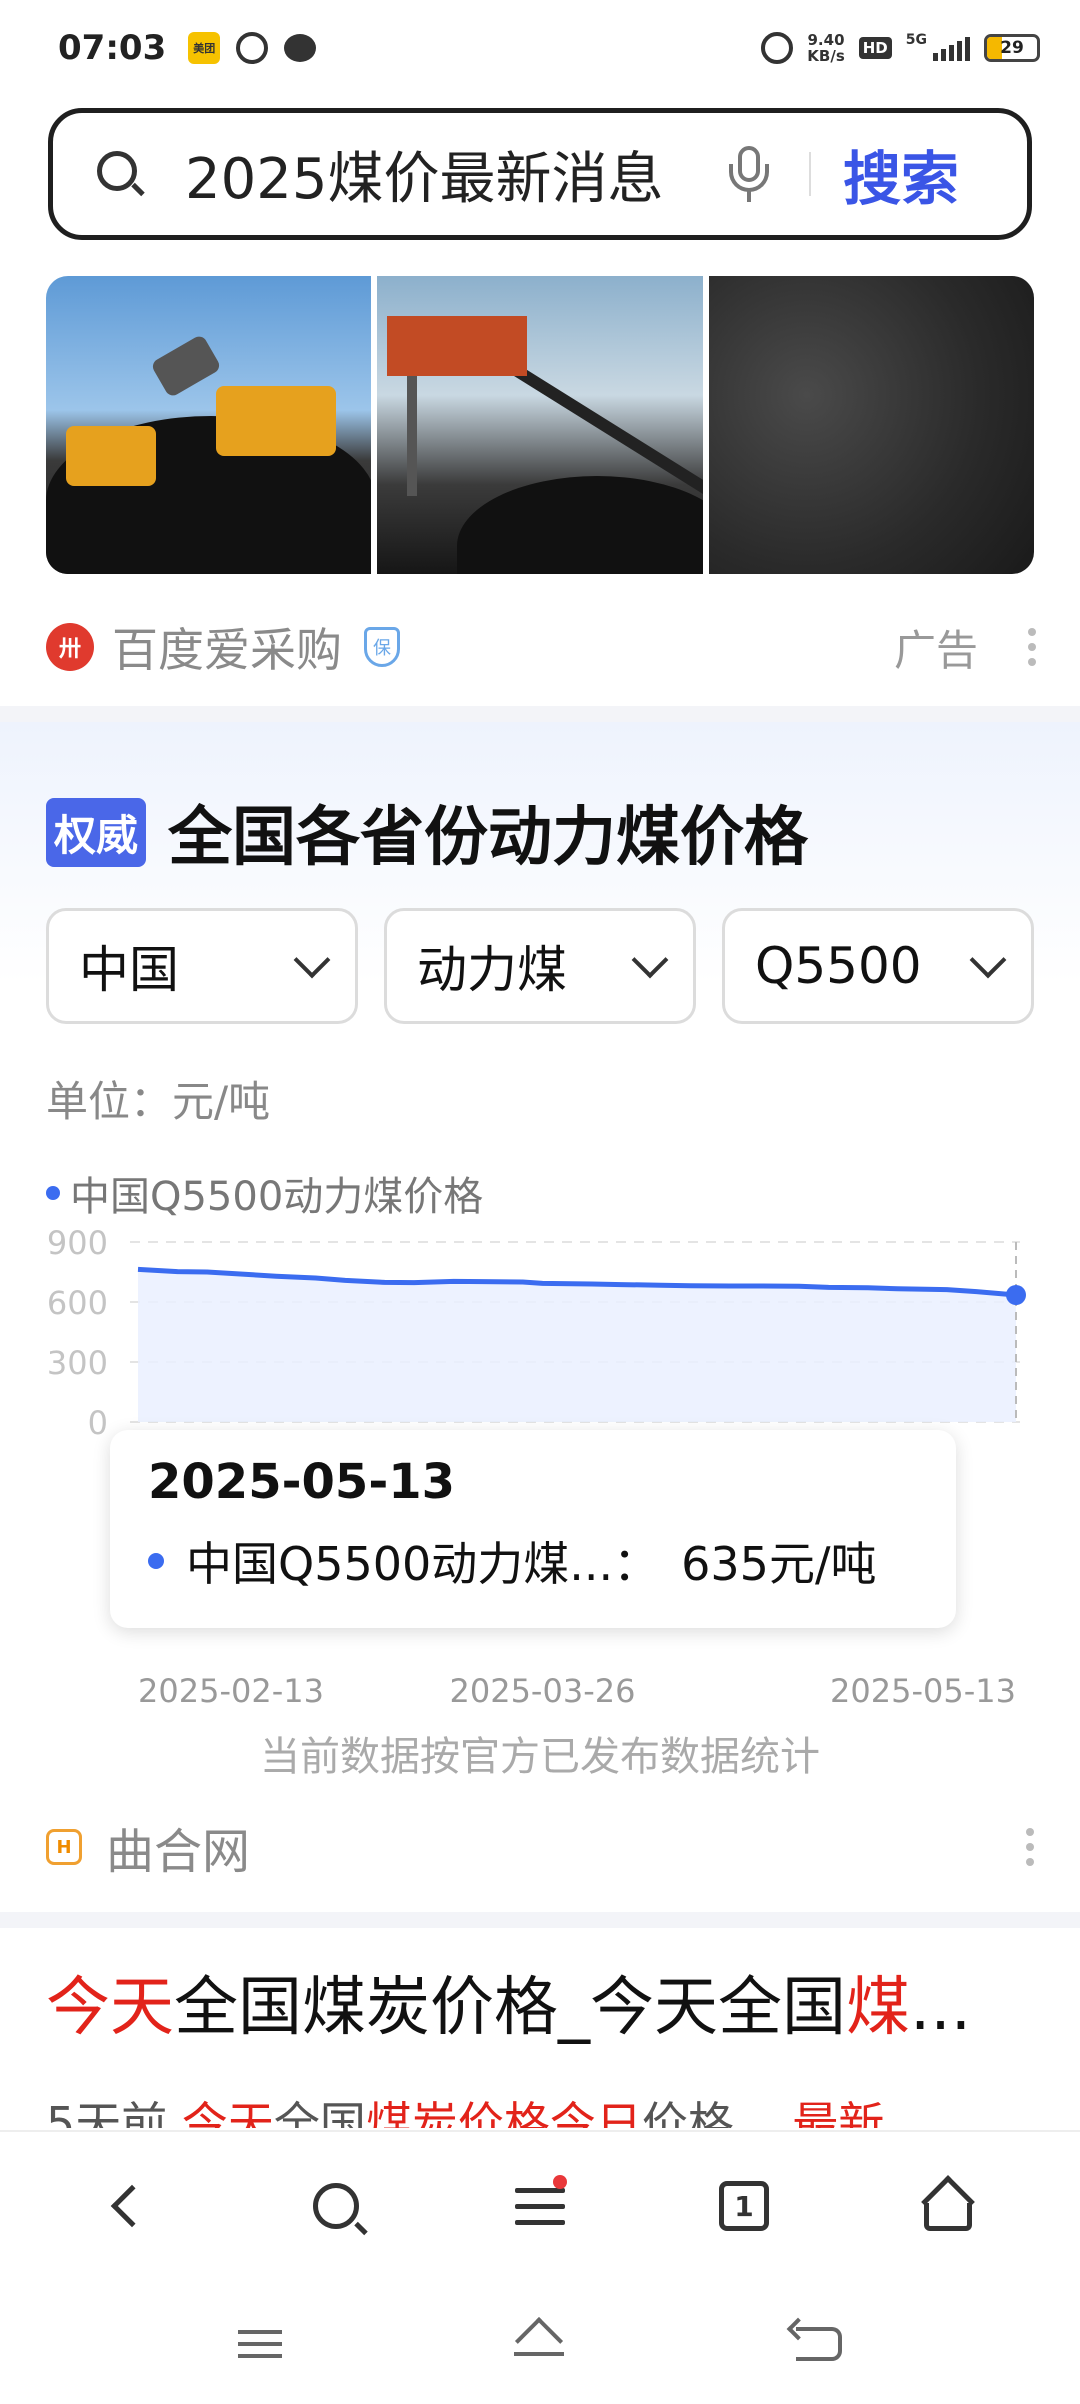 Image resolution: width=1080 pixels, height=2404 pixels. I want to click on x-tick-label: 2025-03-26, so click(542, 1691).